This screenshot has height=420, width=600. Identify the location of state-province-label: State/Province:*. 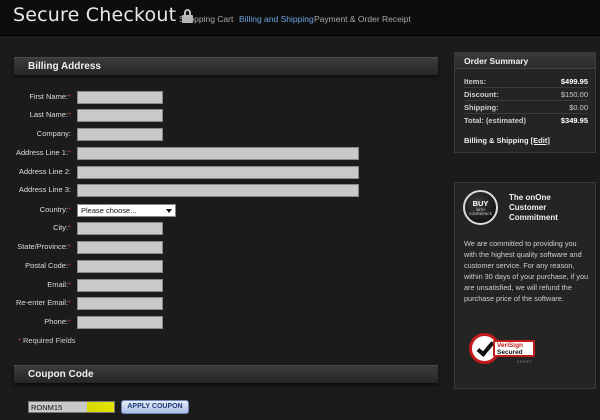
(44, 246).